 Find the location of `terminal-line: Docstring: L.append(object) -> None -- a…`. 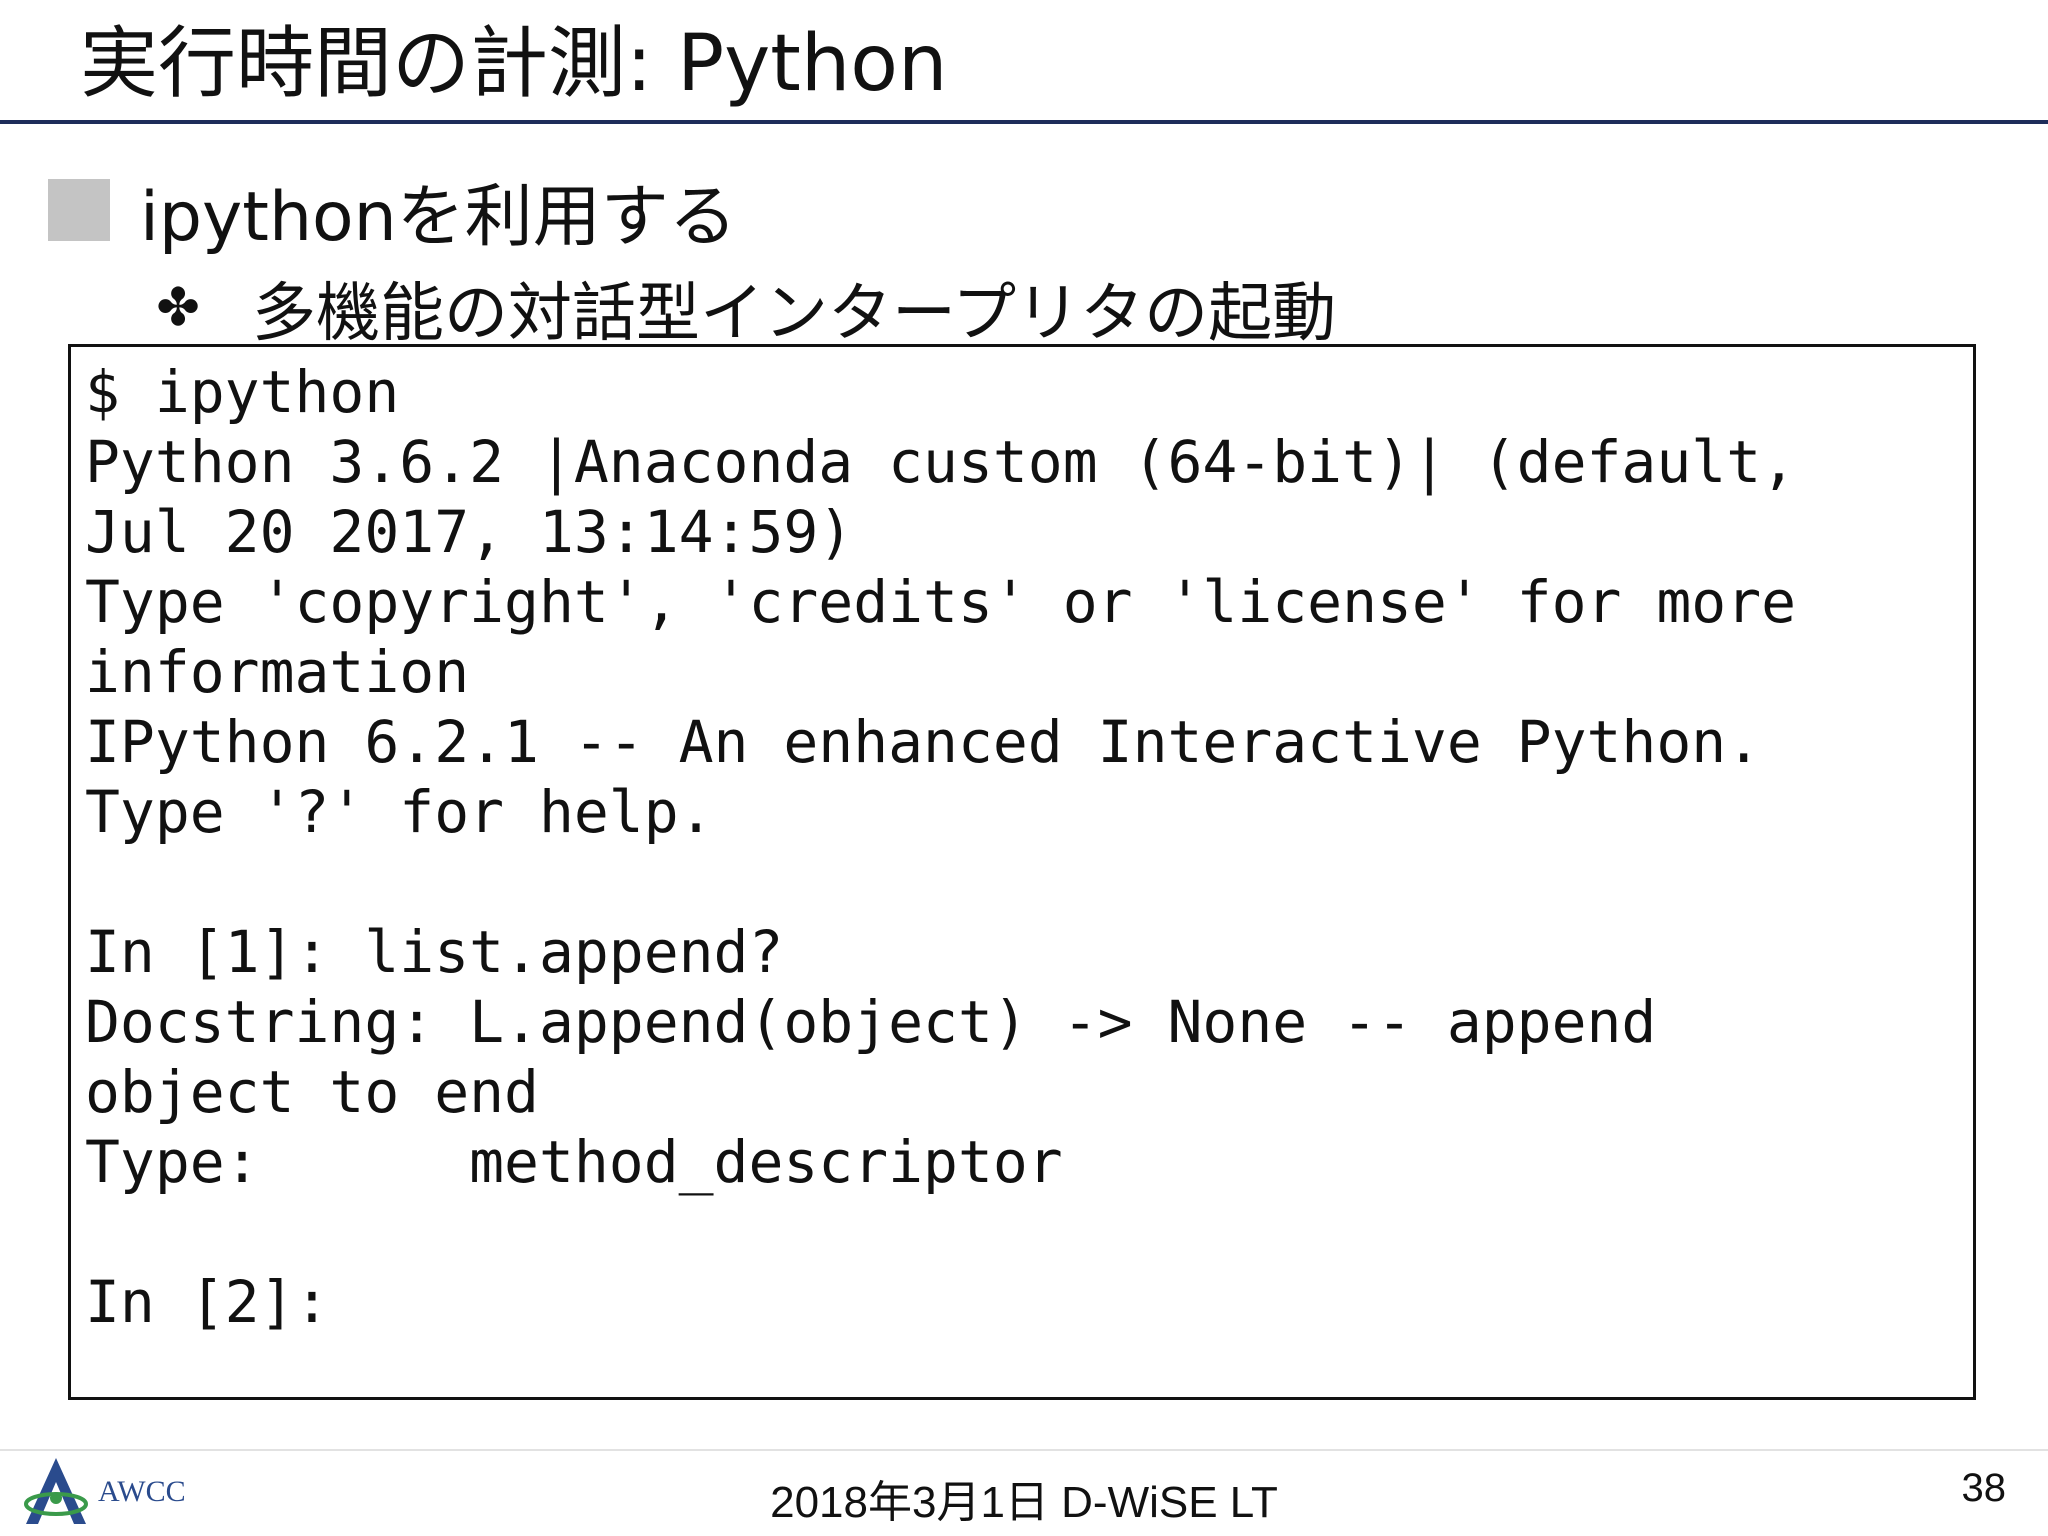

terminal-line: Docstring: L.append(object) -> None -- a… is located at coordinates (870, 1022).